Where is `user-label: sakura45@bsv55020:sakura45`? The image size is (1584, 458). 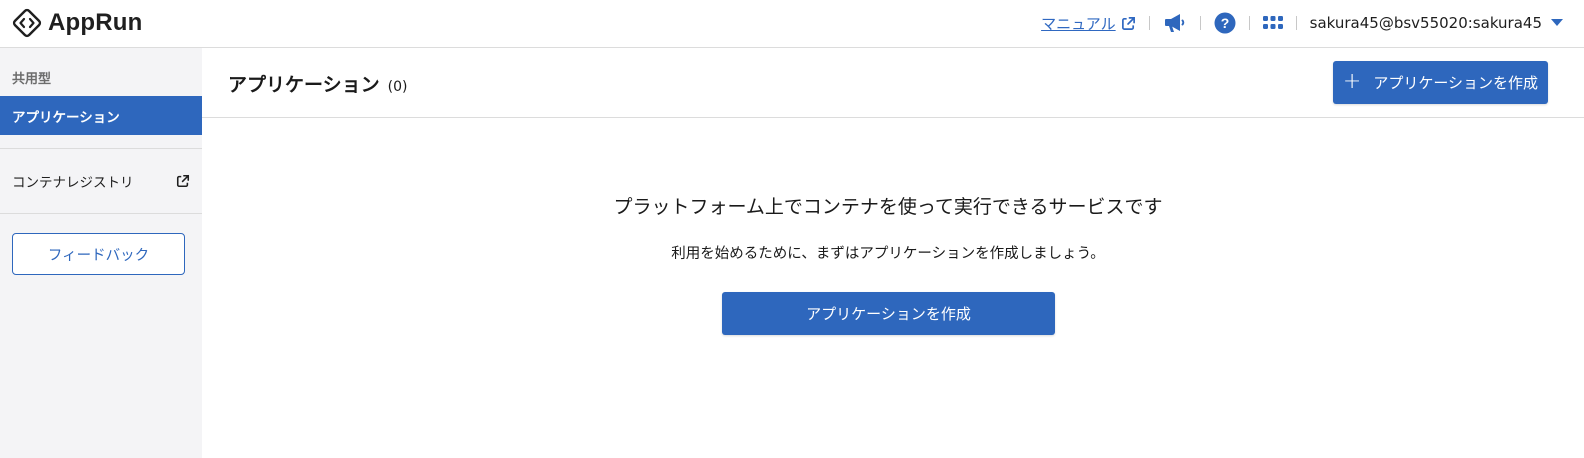
user-label: sakura45@bsv55020:sakura45 is located at coordinates (1425, 23).